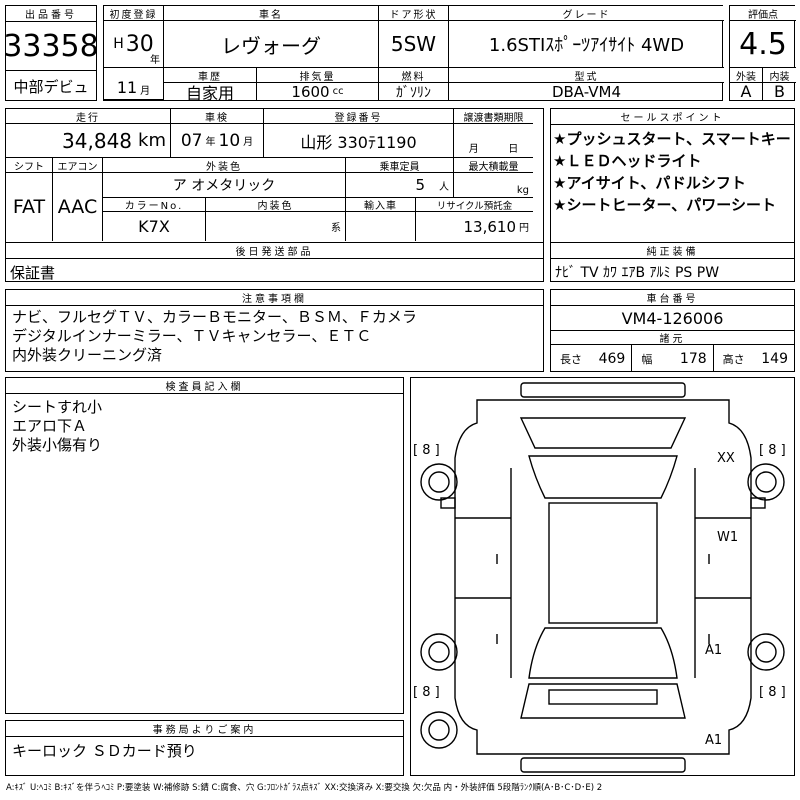 This screenshot has height=800, width=800. I want to click on mark-a1-mid: A1, so click(713, 650).